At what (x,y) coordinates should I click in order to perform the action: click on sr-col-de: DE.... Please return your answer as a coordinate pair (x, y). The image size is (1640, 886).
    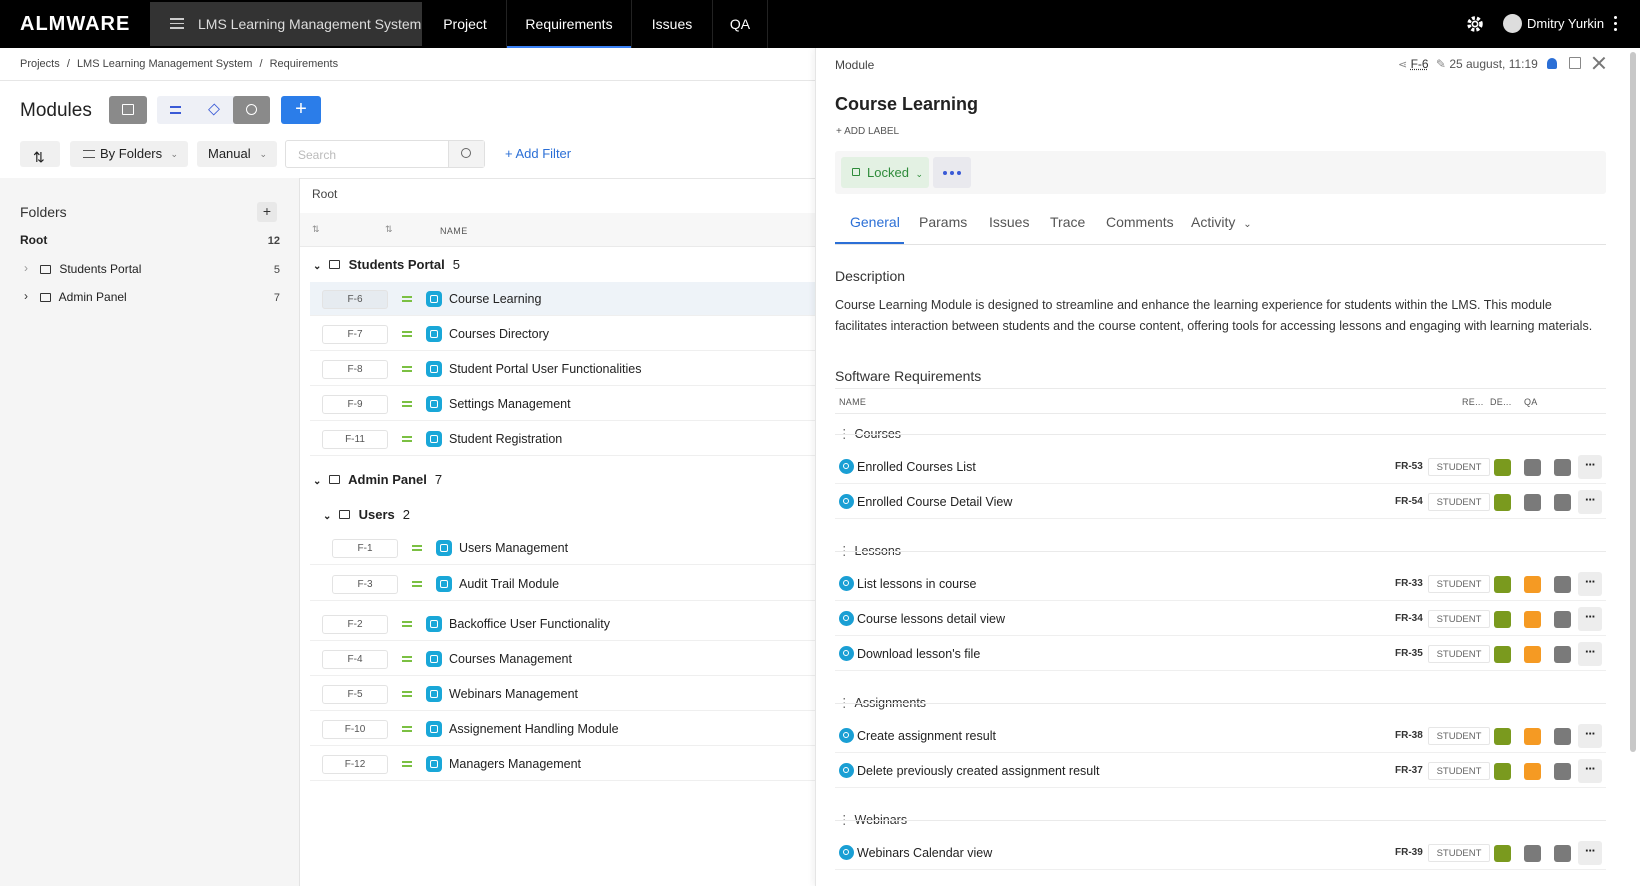
    Looking at the image, I should click on (1501, 402).